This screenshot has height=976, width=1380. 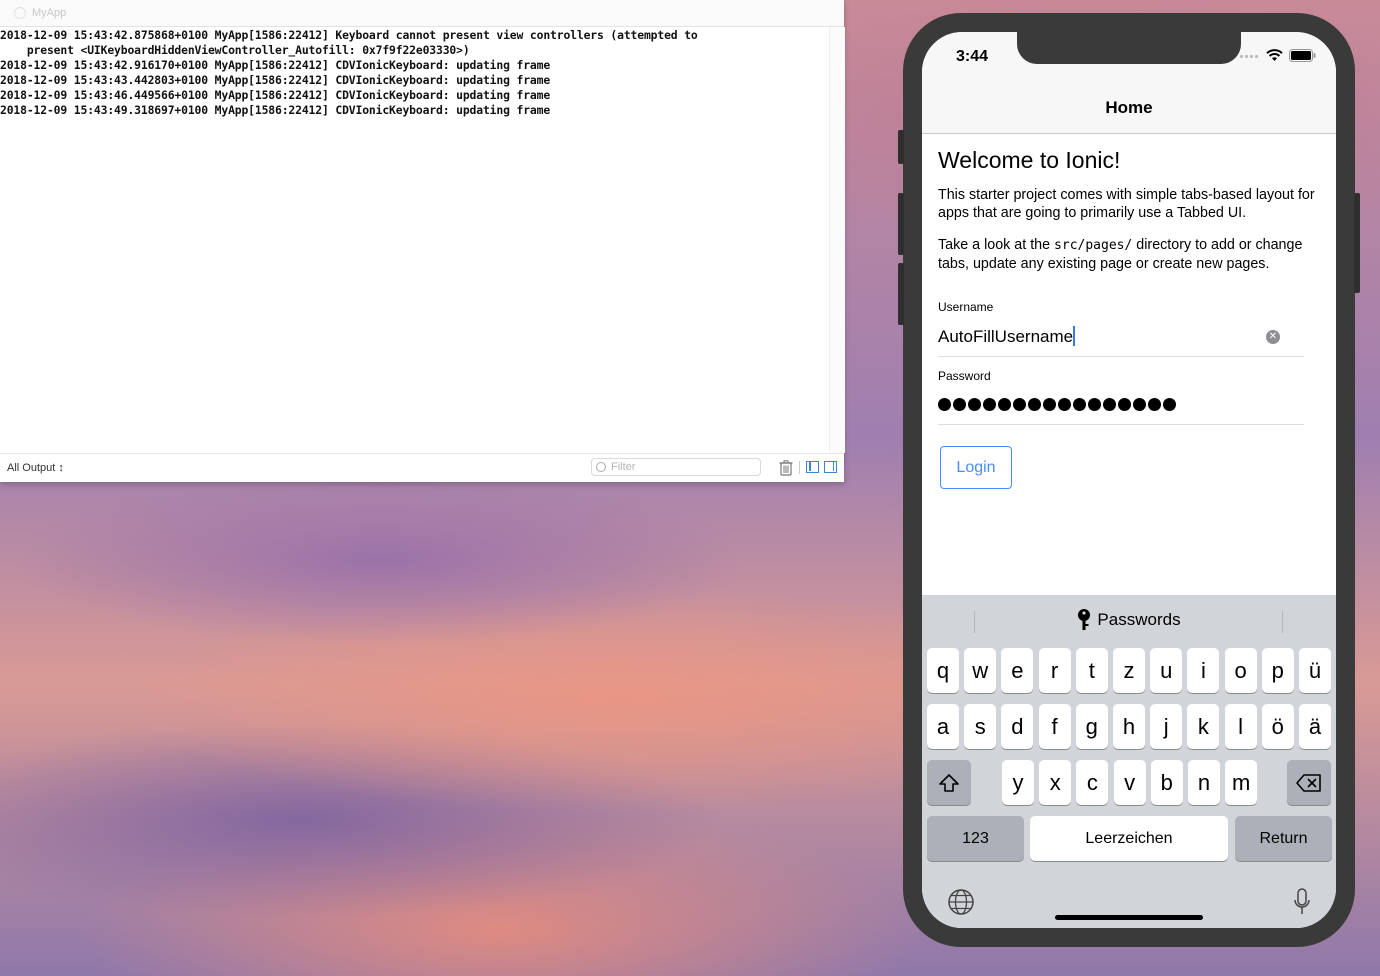 What do you see at coordinates (1018, 782) in the screenshot?
I see `key-y: y` at bounding box center [1018, 782].